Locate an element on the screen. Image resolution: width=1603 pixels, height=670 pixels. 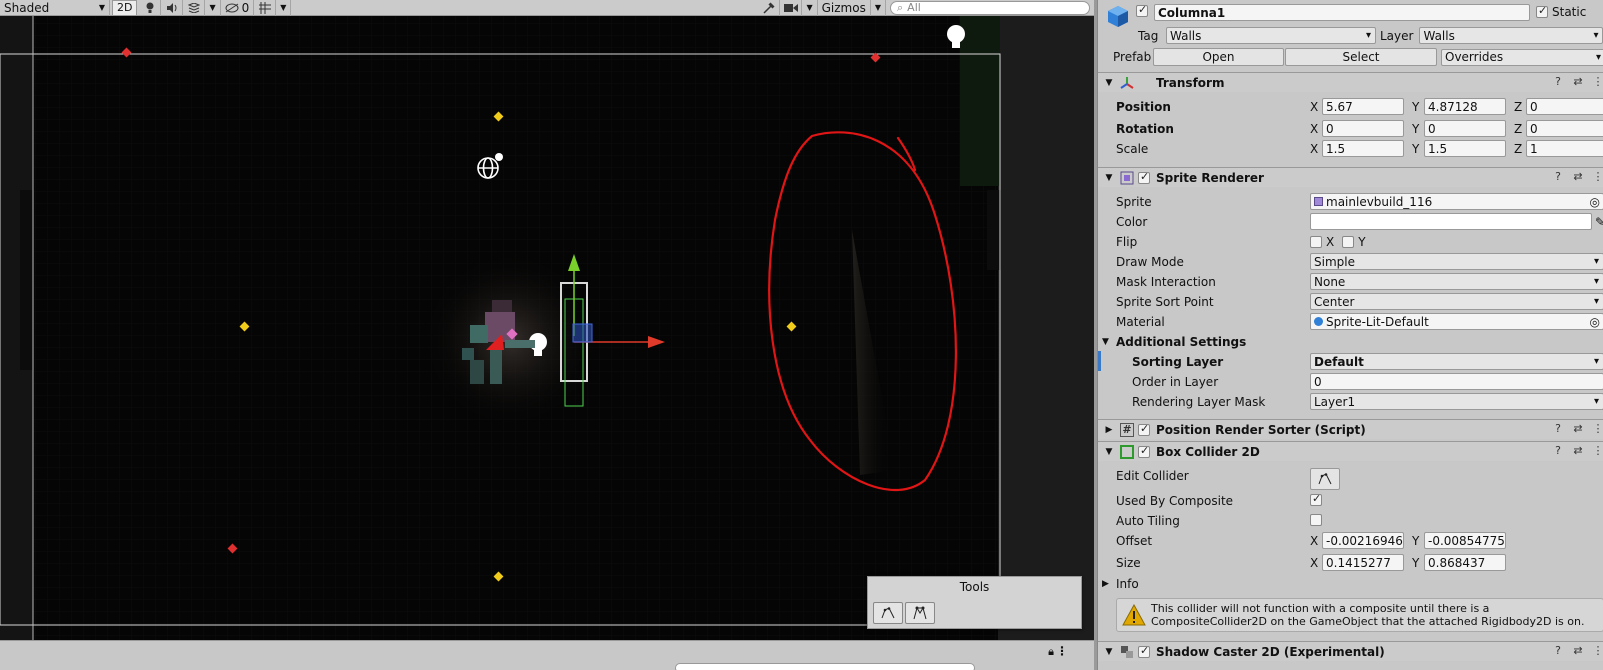
used-by-composite-checkbox is located at coordinates (1316, 499).